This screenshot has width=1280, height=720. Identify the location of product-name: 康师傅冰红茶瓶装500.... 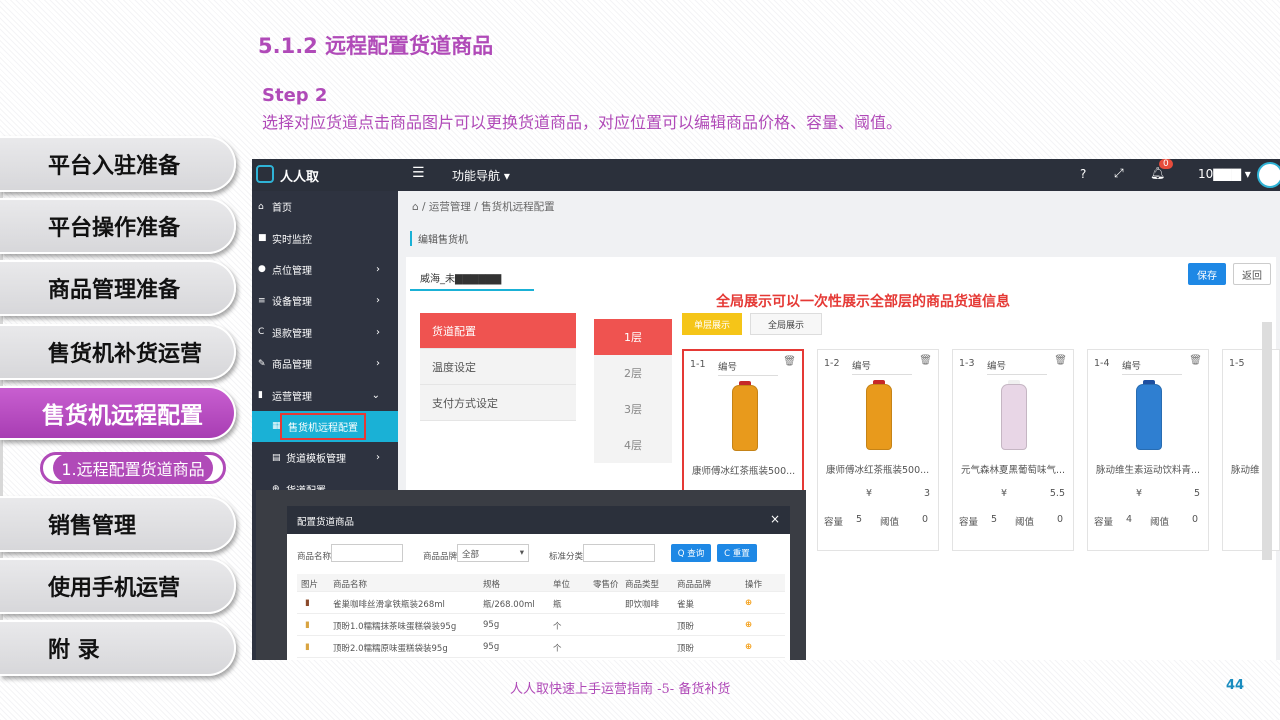
(744, 471).